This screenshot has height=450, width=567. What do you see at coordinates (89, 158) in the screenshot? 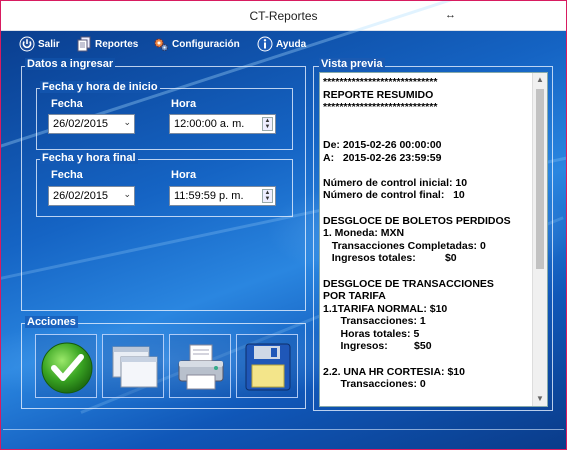
I see `final-group-title: Fecha y hora final` at bounding box center [89, 158].